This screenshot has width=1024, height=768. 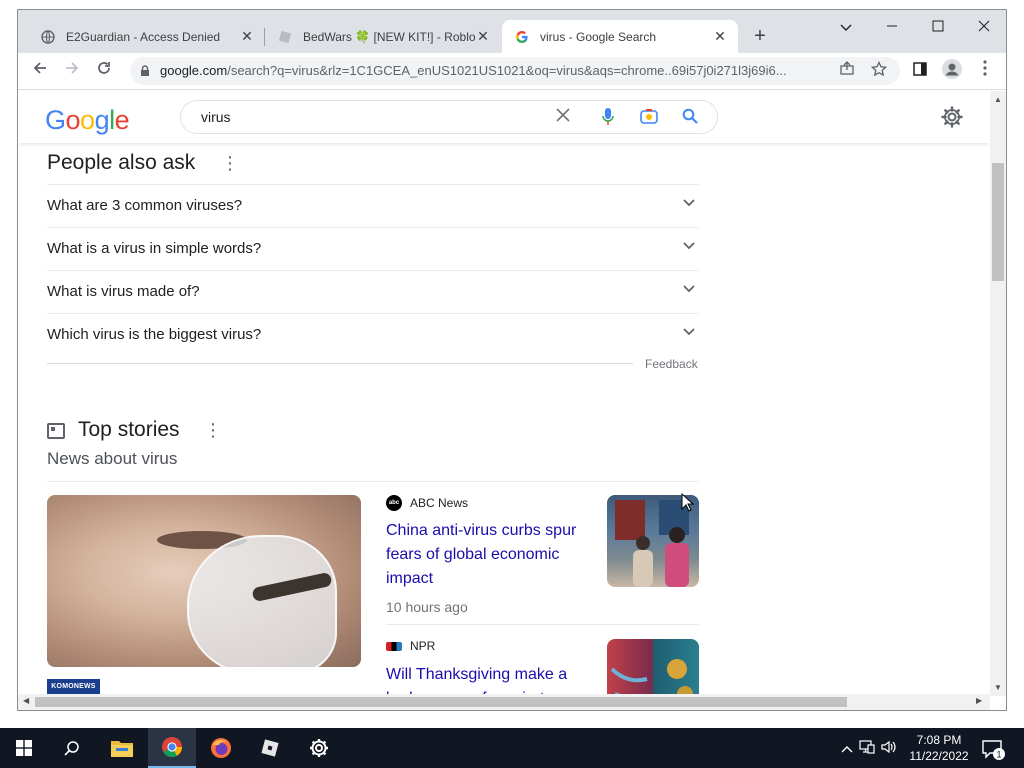 I want to click on top-stories-subtitle: News about virus, so click(x=112, y=458).